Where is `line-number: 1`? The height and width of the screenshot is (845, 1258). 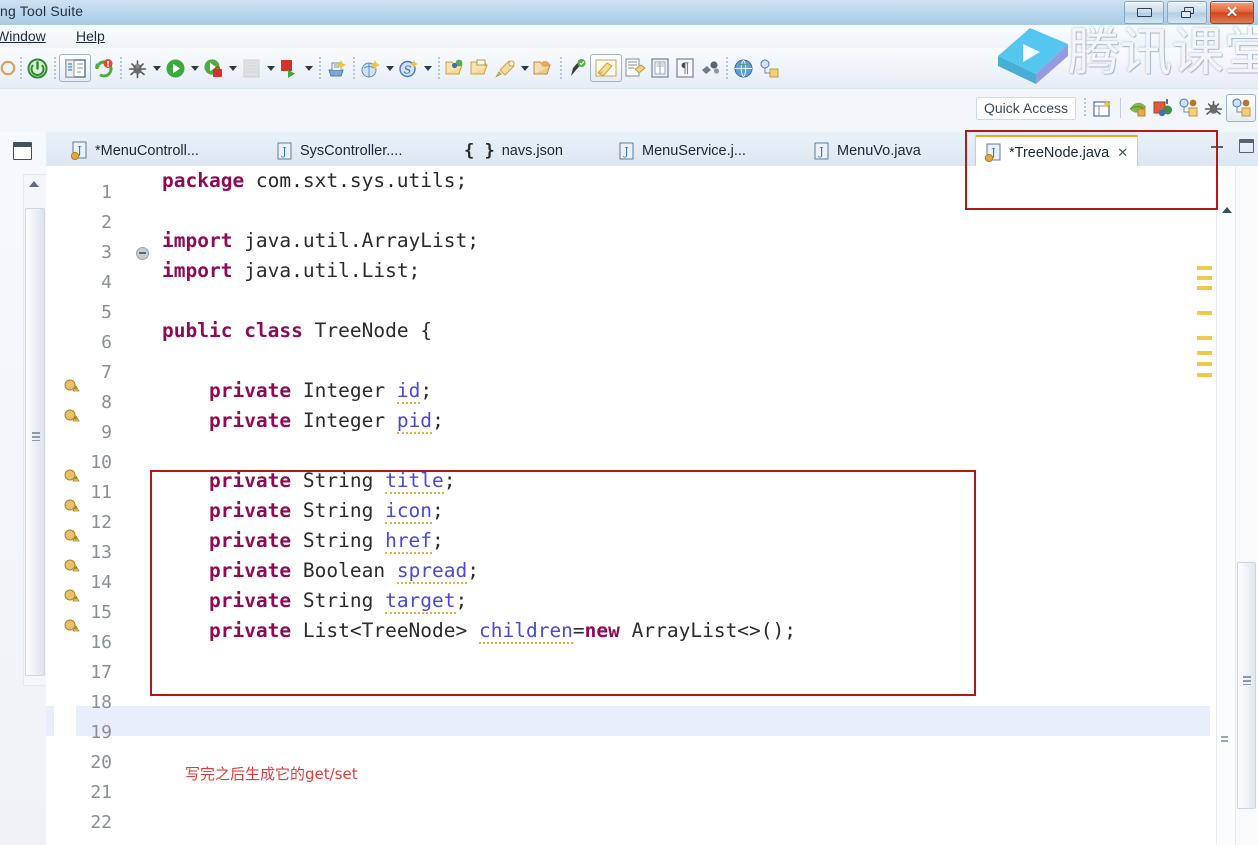
line-number: 1 is located at coordinates (106, 192).